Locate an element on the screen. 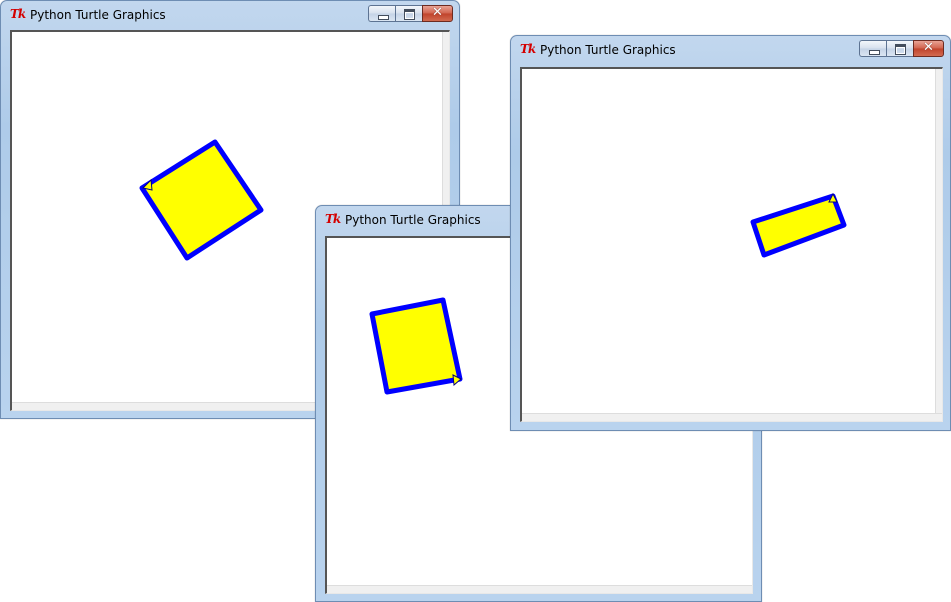 The height and width of the screenshot is (602, 951). turtle-drawing is located at coordinates (798, 225).